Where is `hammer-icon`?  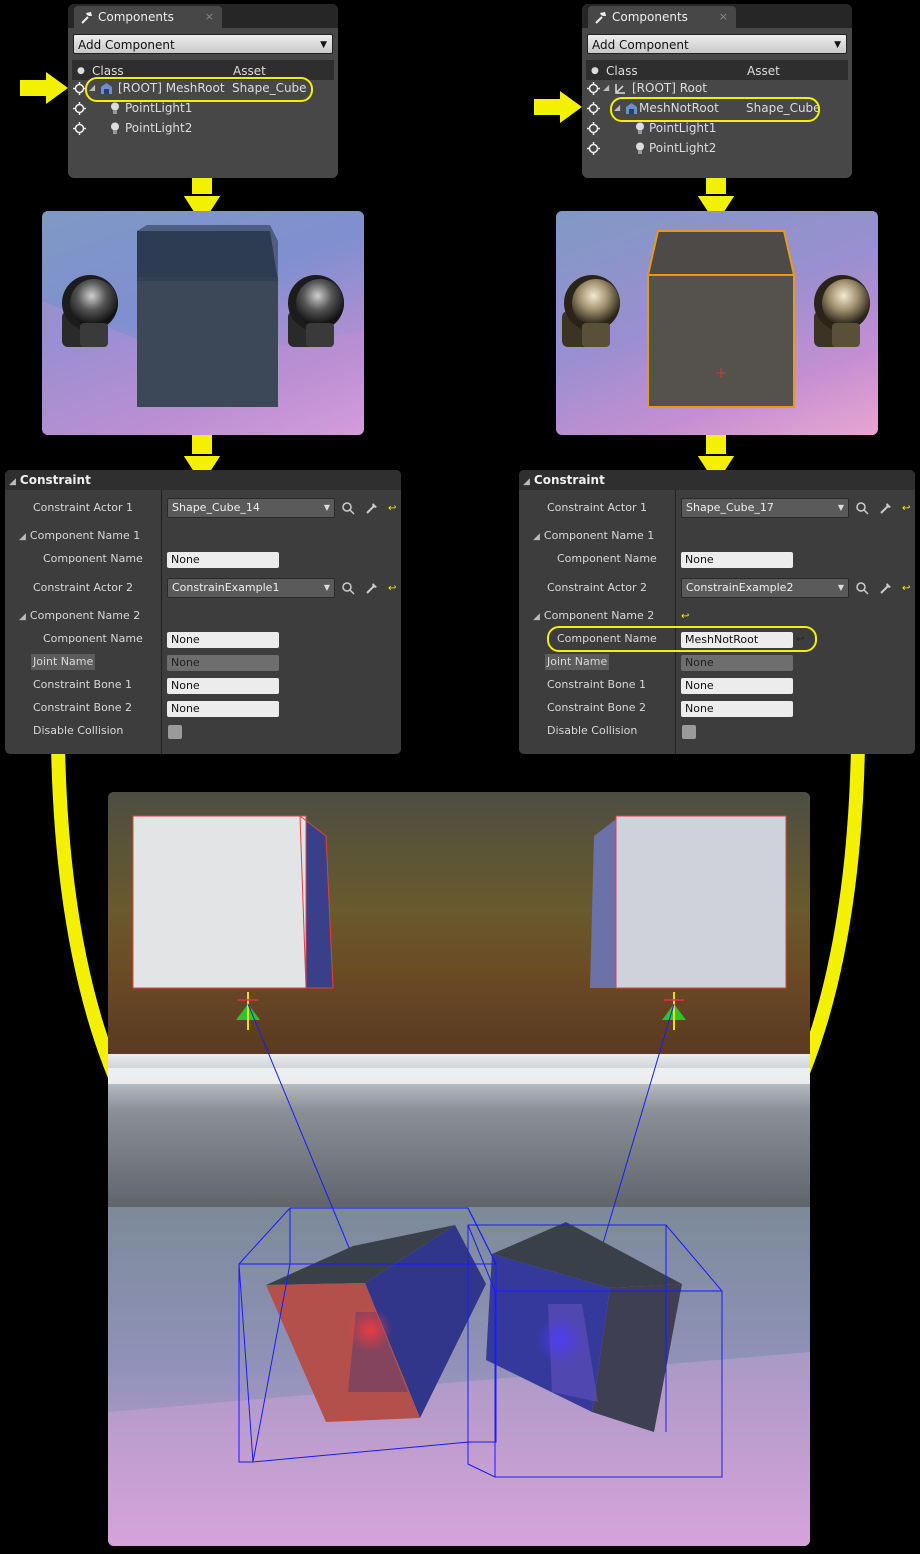 hammer-icon is located at coordinates (86, 18).